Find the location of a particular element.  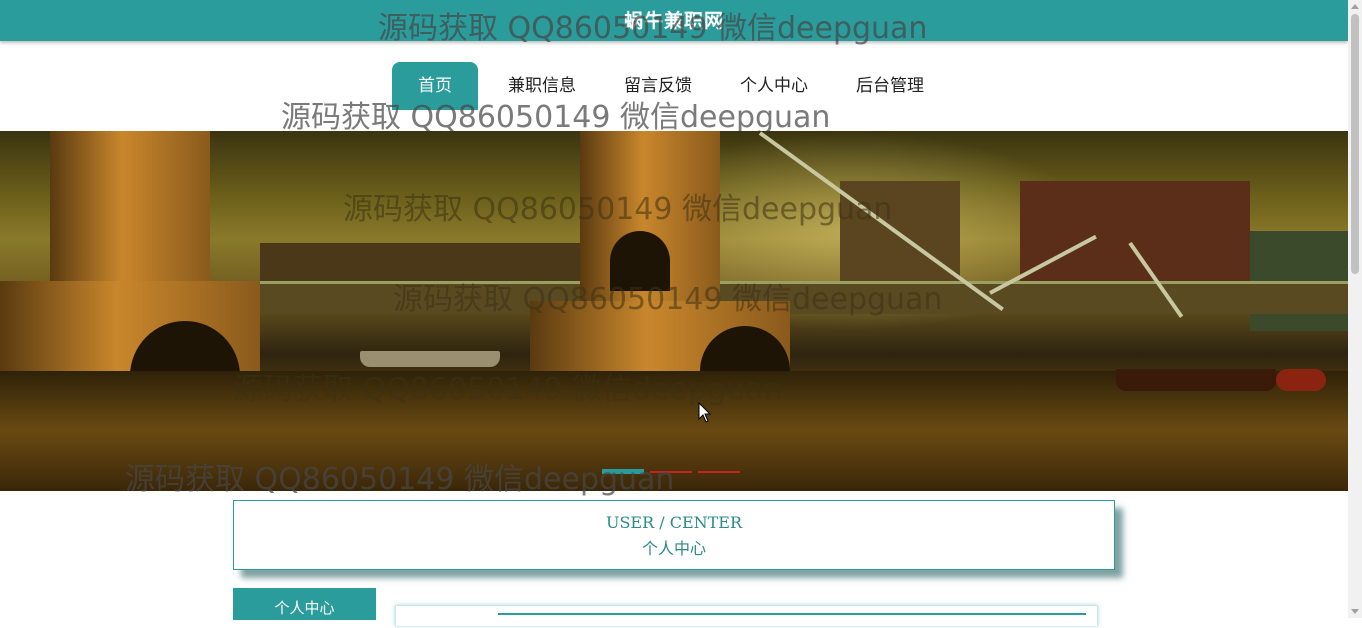

mouse-cursor-icon is located at coordinates (705, 412).